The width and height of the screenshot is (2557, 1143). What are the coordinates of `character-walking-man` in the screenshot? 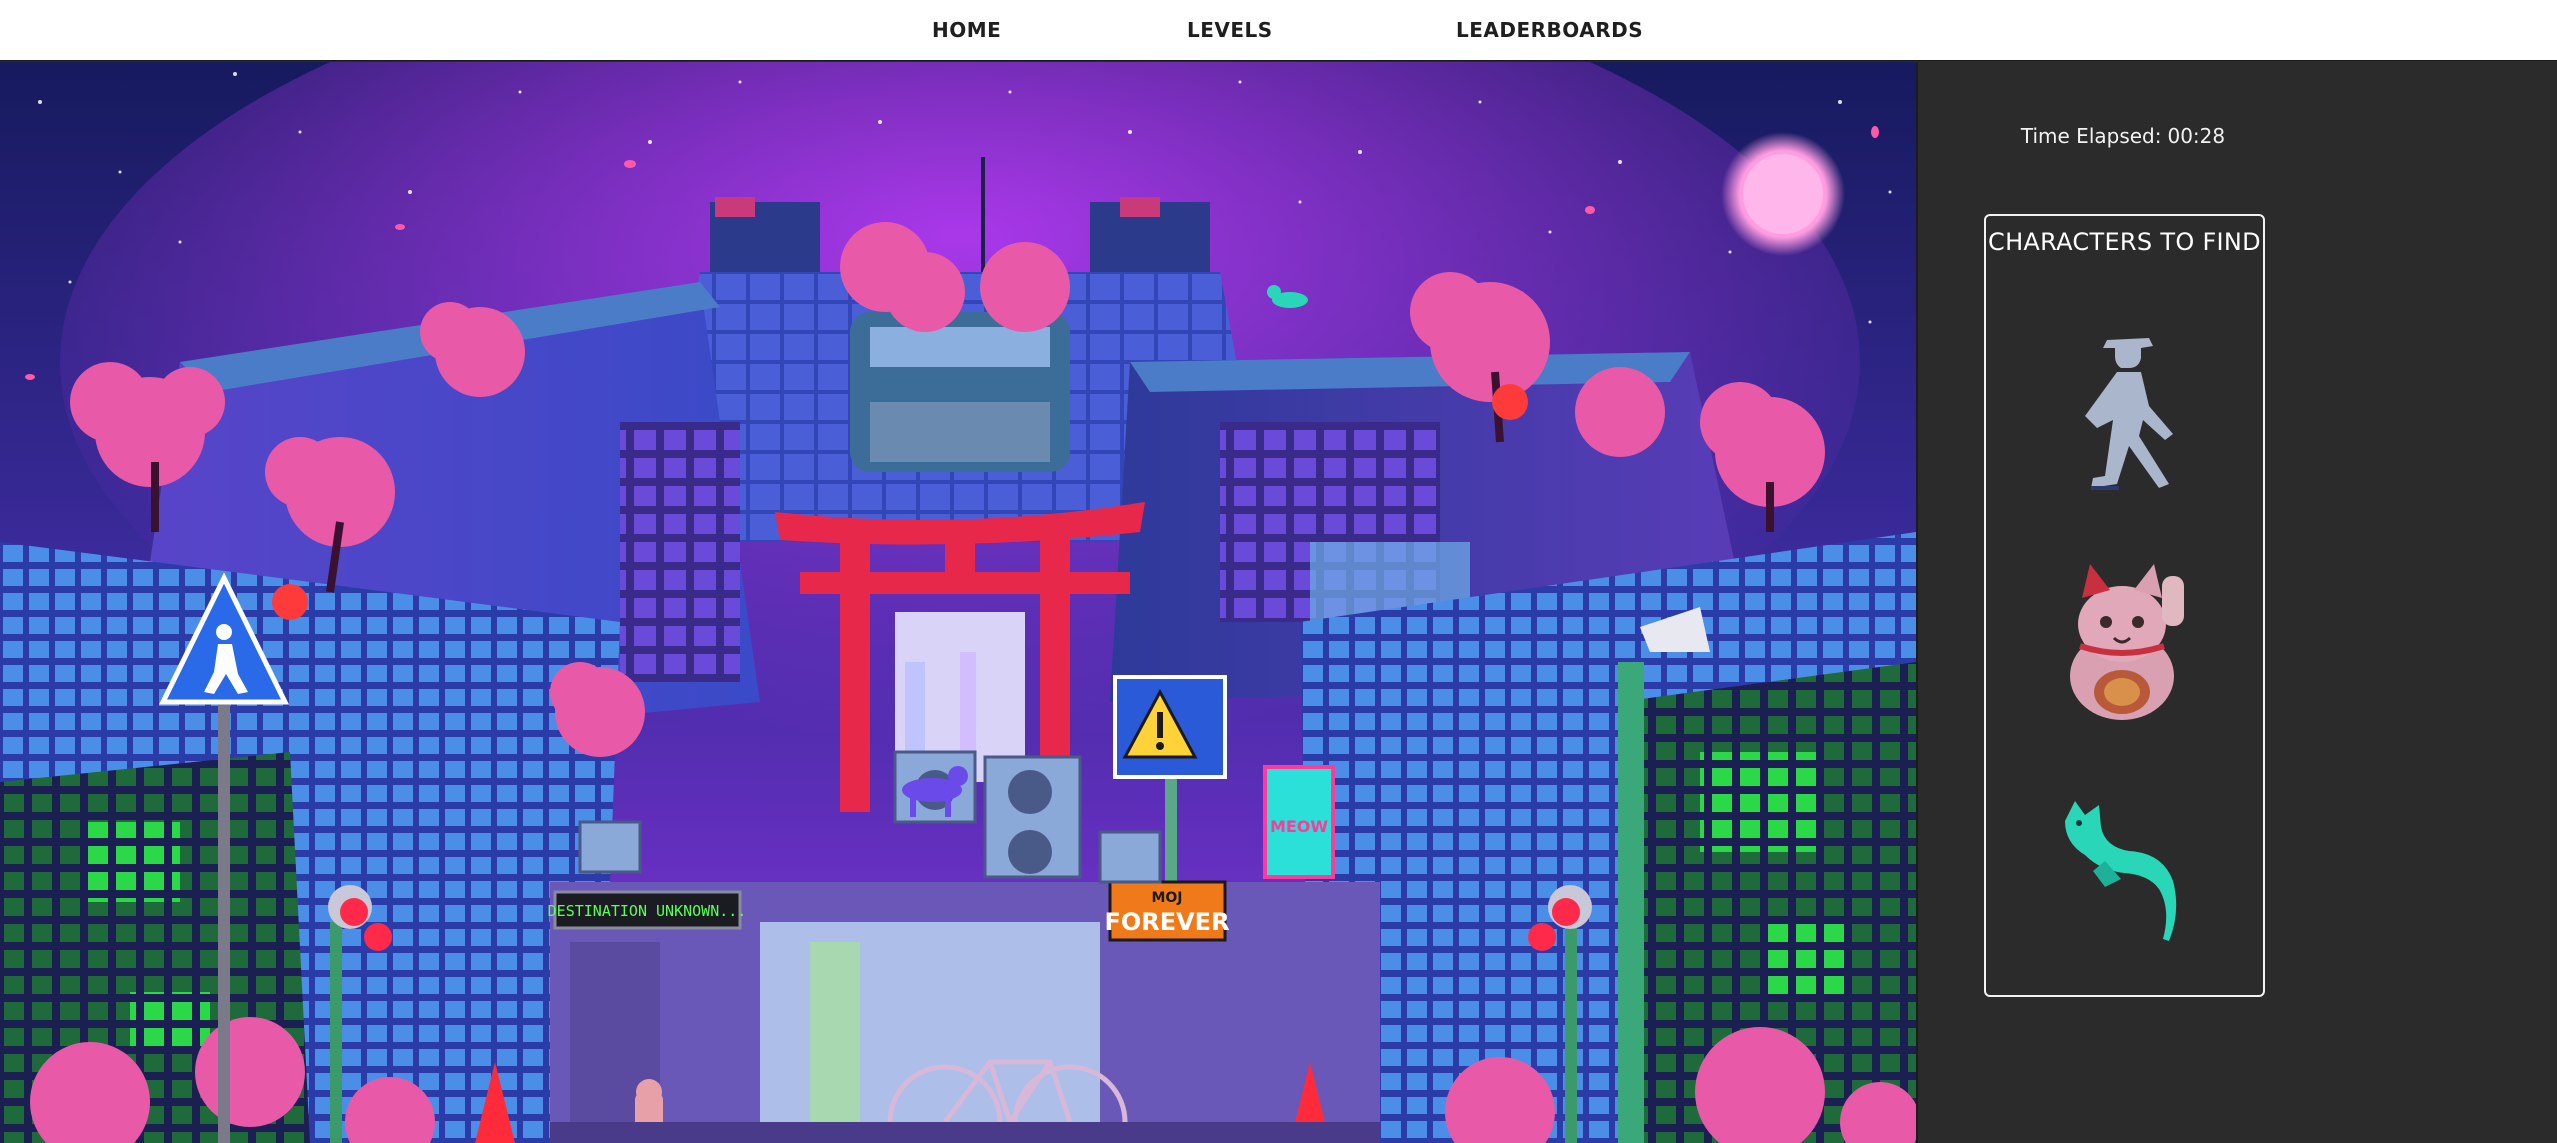 It's located at (2125, 408).